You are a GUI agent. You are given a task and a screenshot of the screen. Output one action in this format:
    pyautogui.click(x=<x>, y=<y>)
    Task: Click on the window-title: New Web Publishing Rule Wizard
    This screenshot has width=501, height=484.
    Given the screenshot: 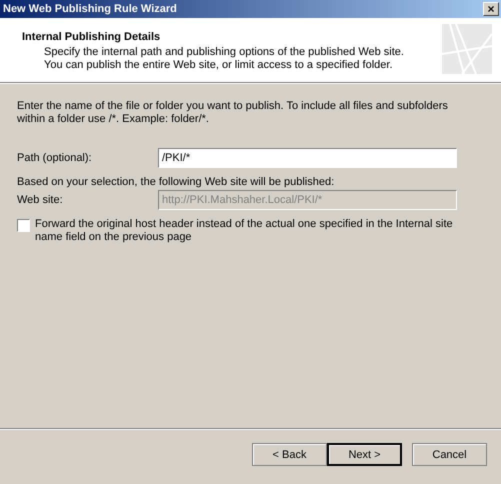 What is the action you would take?
    pyautogui.click(x=90, y=9)
    